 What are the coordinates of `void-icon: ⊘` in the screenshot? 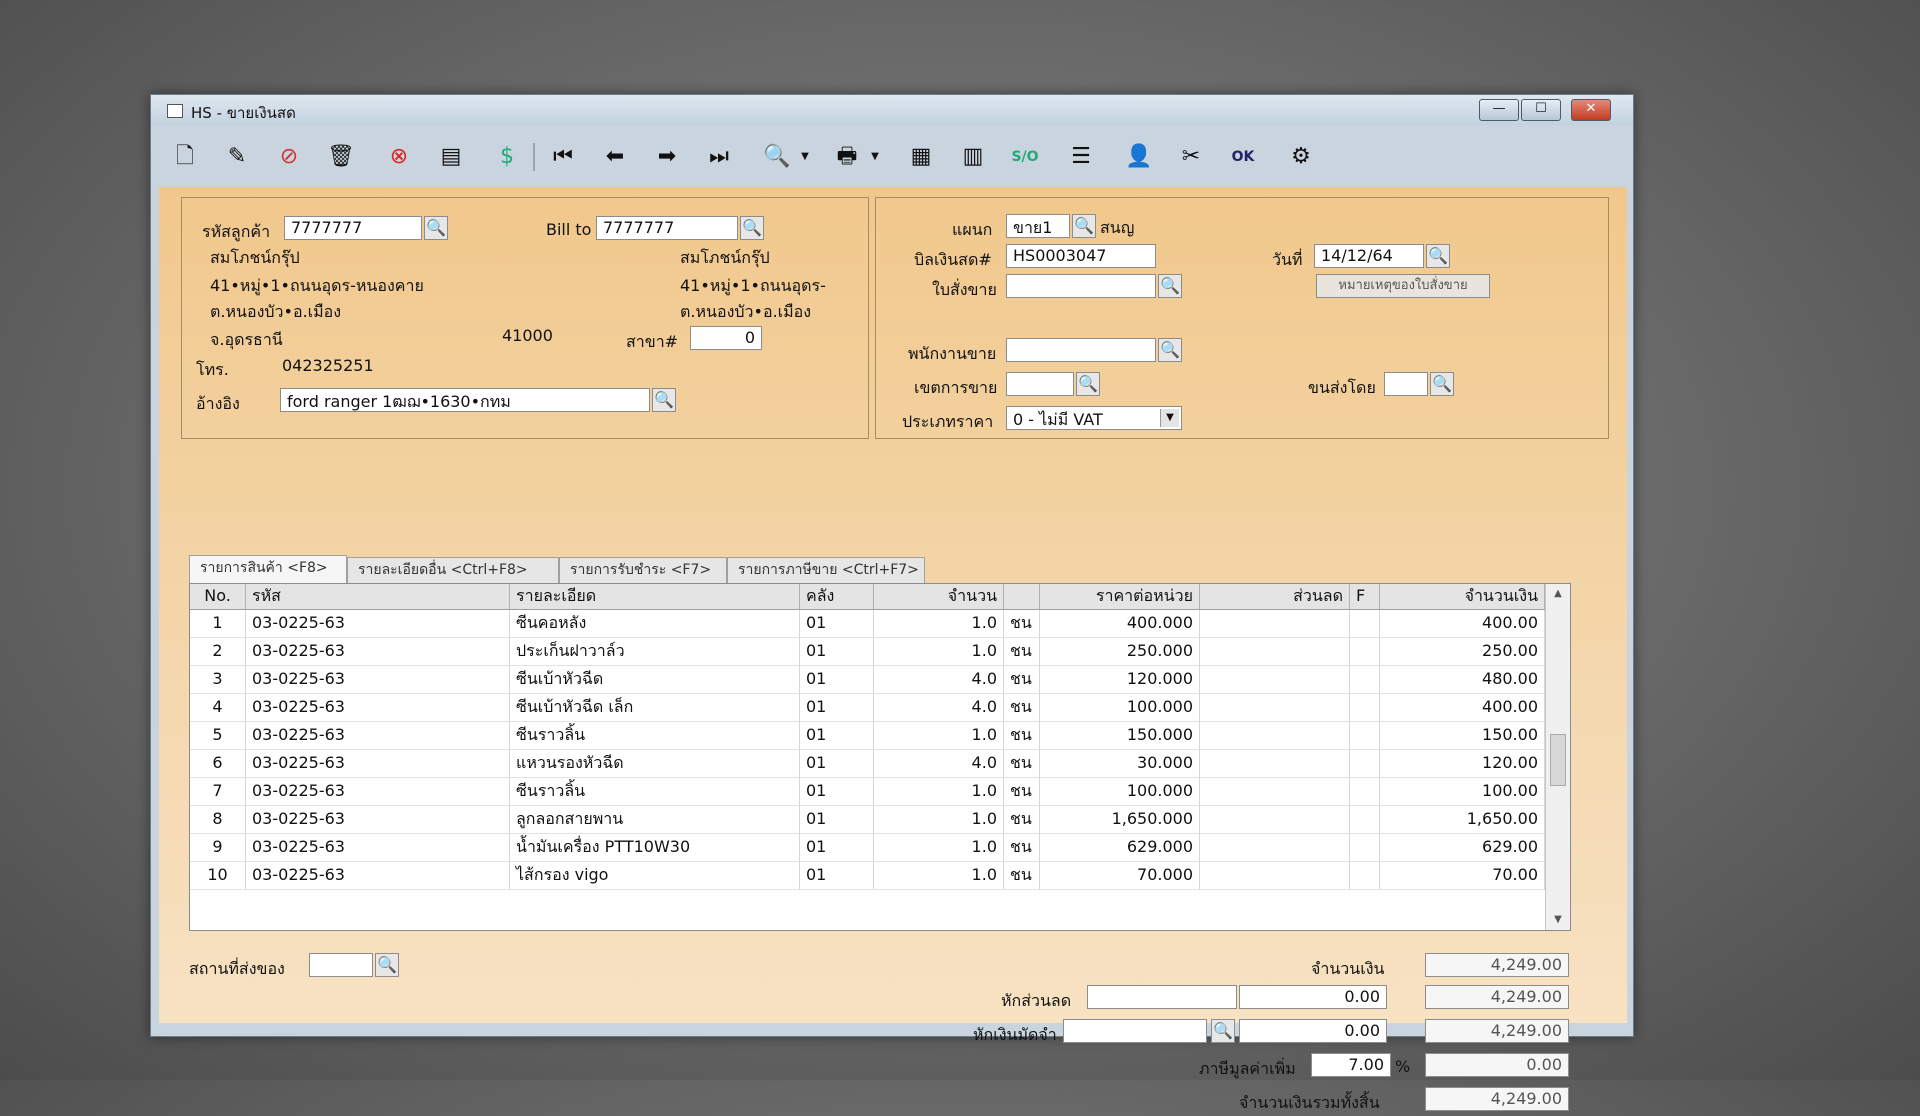 It's located at (289, 157).